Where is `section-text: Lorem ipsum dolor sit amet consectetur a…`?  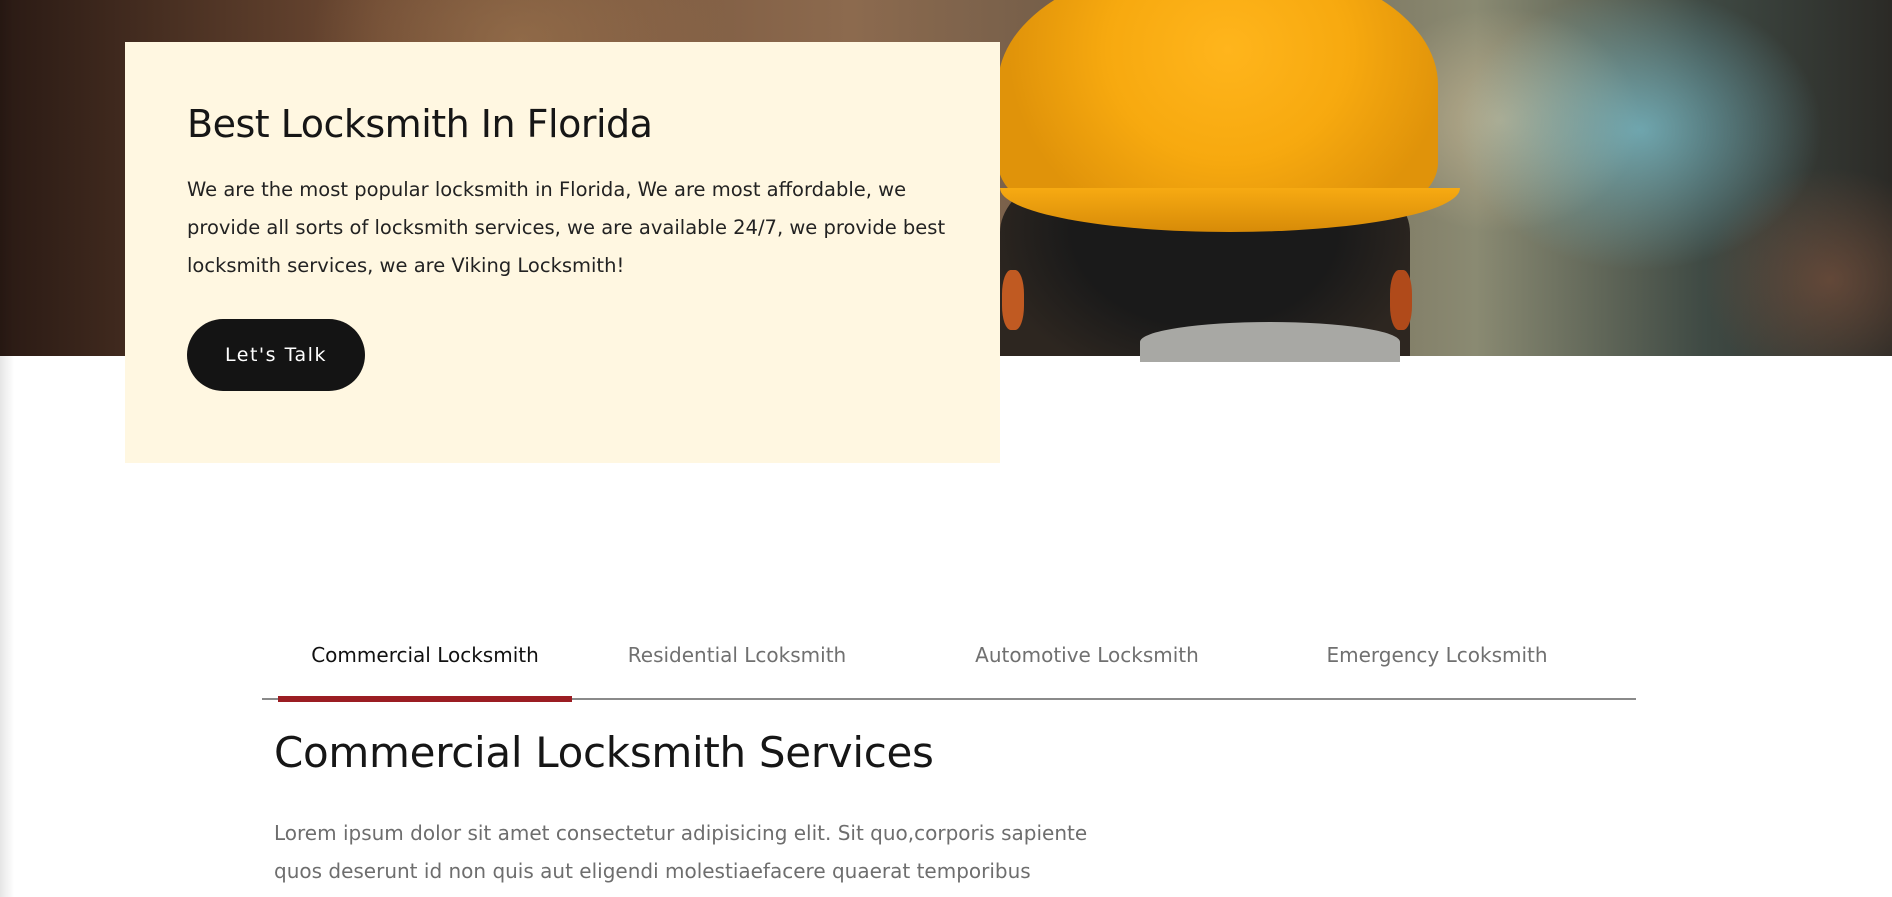 section-text: Lorem ipsum dolor sit amet consectetur a… is located at coordinates (681, 852).